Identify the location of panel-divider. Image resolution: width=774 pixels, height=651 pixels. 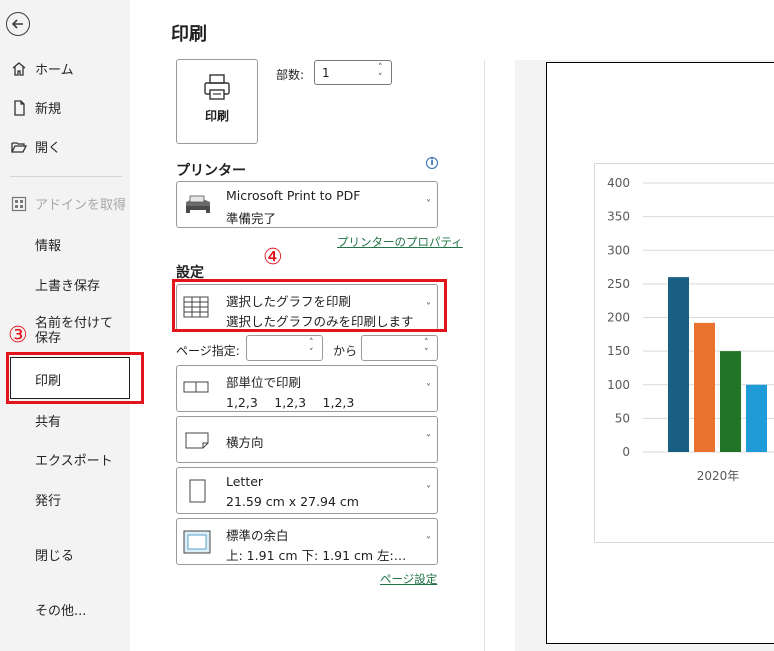
(484, 355).